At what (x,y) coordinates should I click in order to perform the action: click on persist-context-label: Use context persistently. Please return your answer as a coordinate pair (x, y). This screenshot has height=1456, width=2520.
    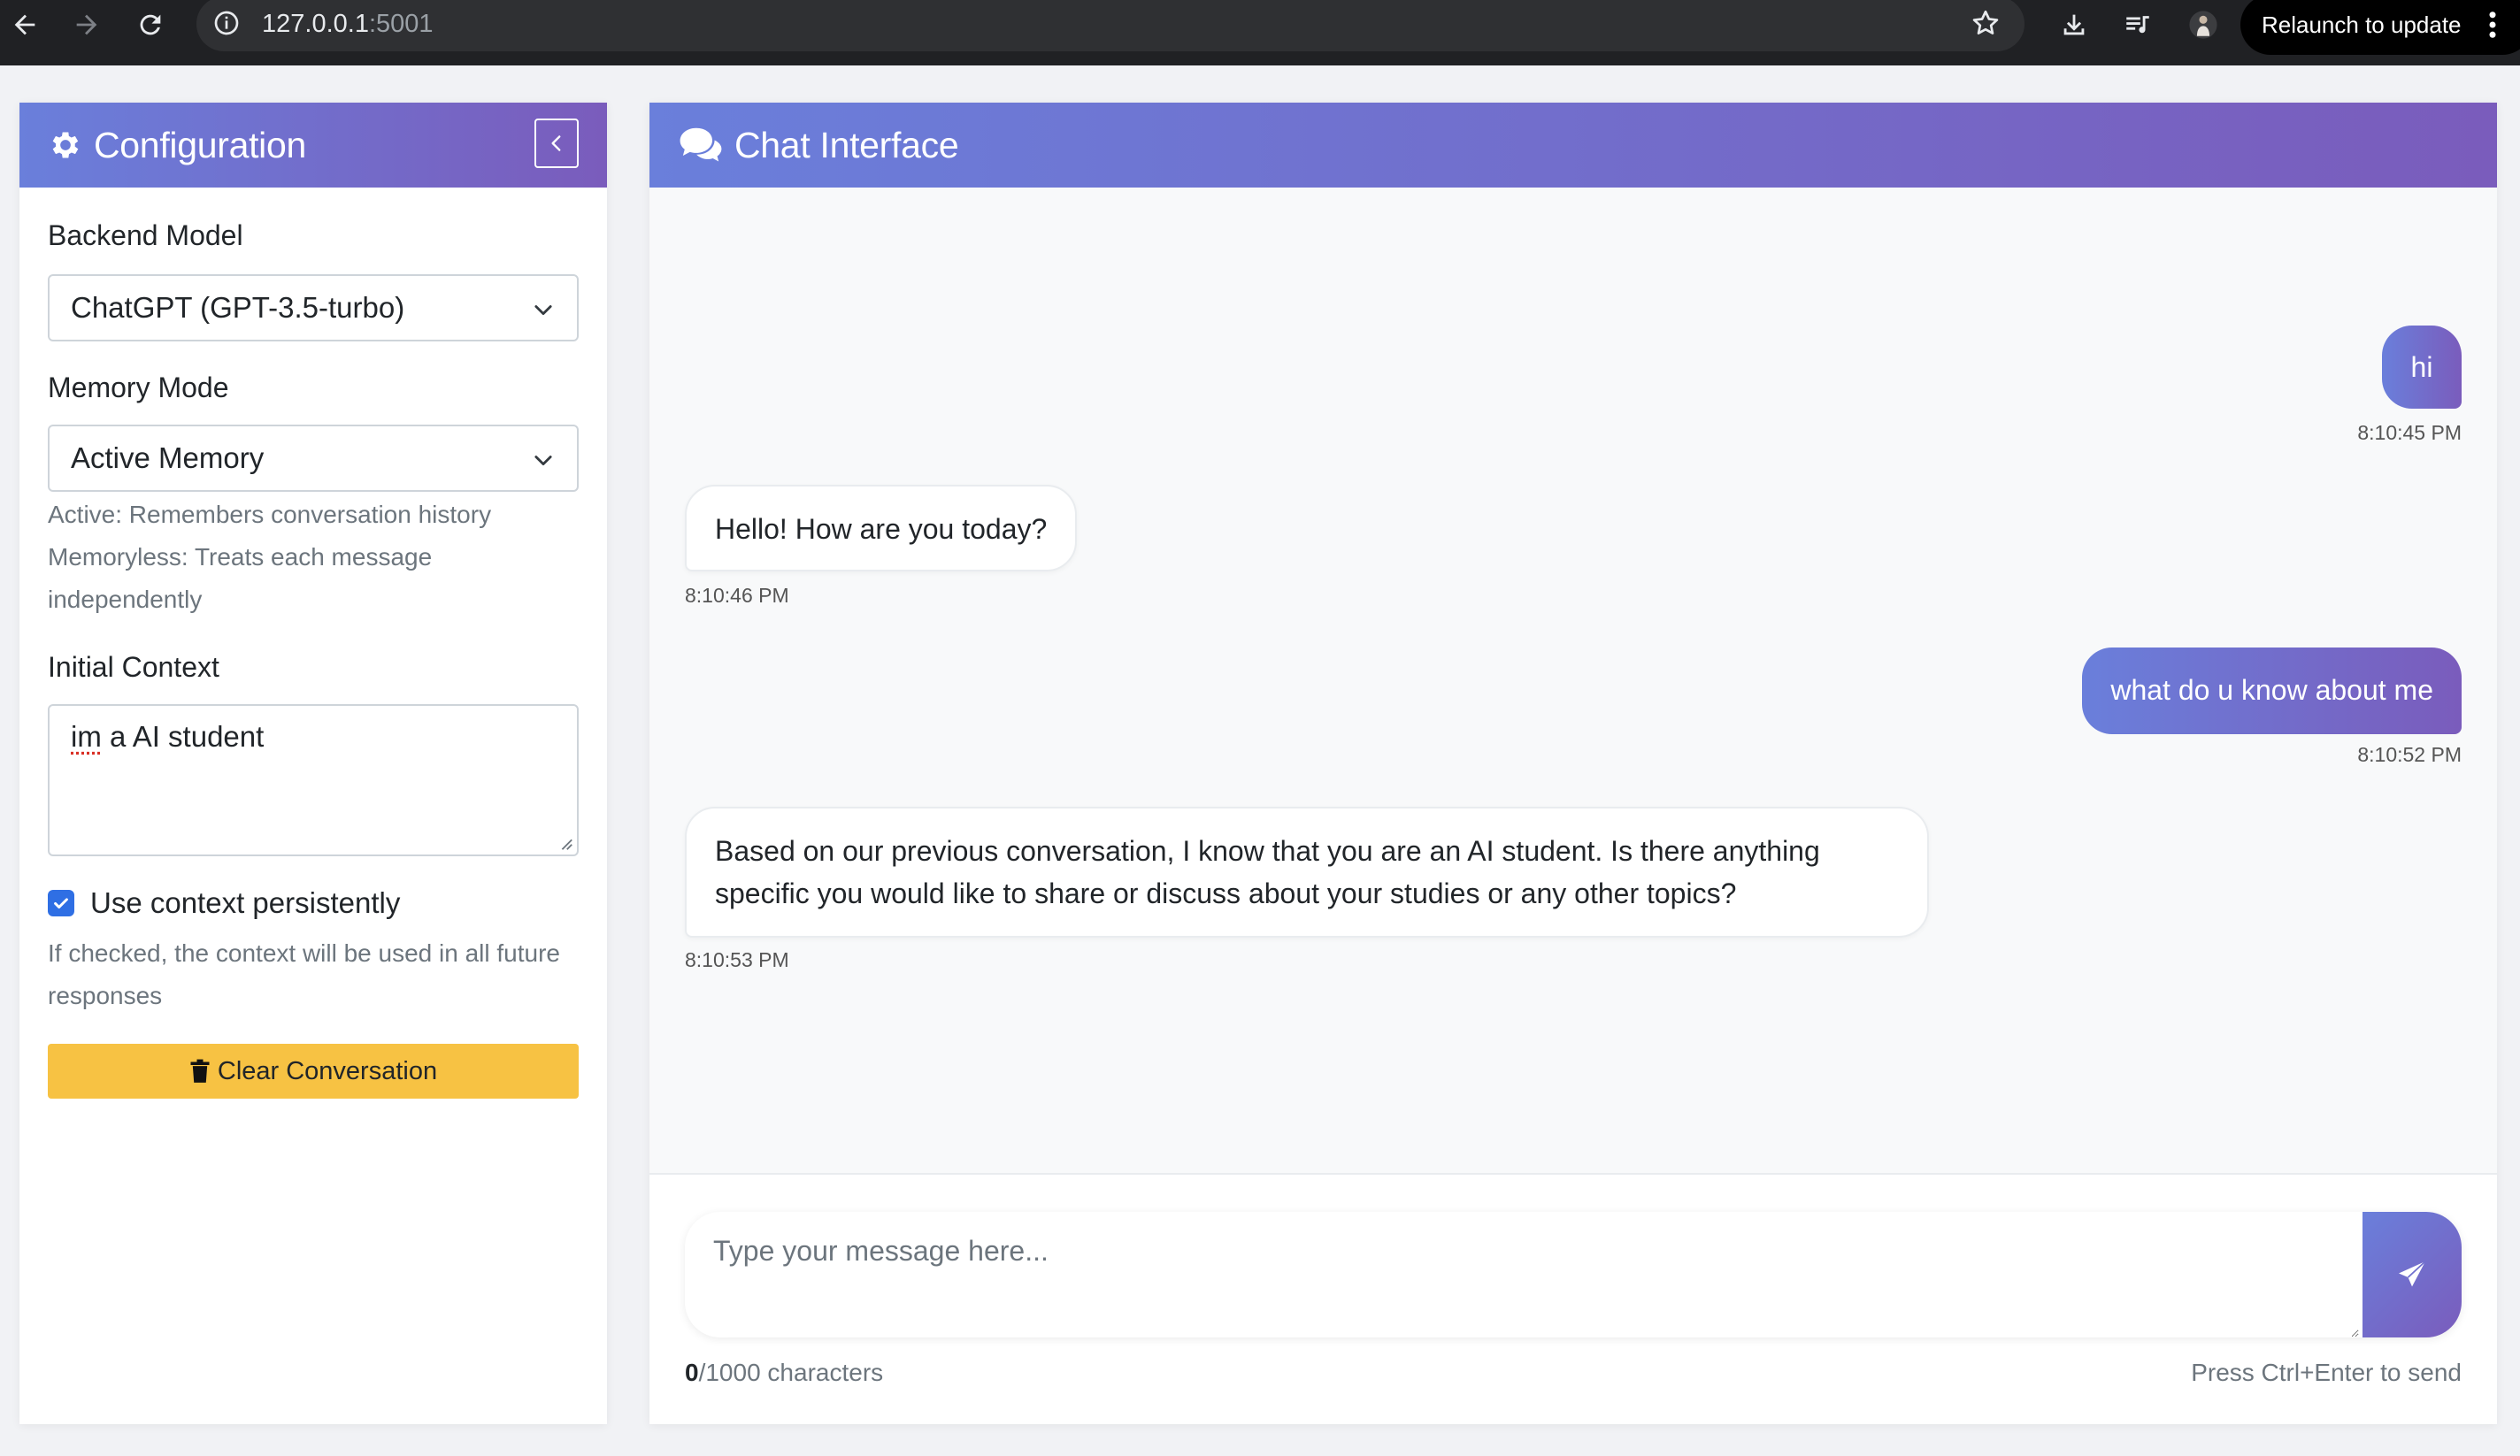
    Looking at the image, I should click on (245, 903).